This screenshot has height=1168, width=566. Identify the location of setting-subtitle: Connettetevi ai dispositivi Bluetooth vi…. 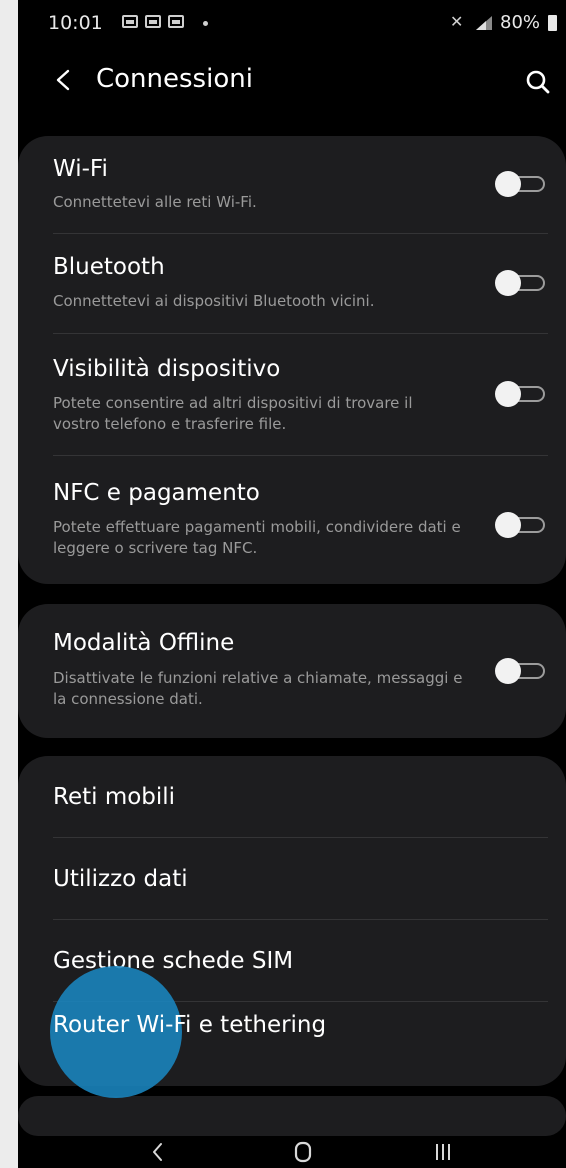
(214, 301).